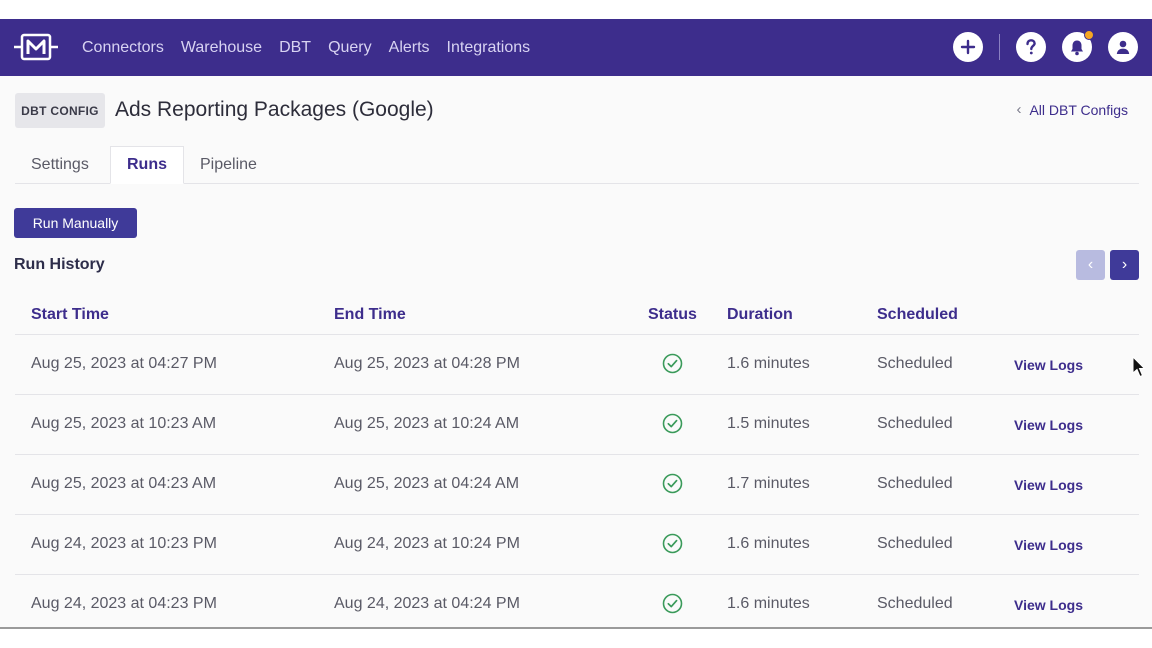 This screenshot has height=648, width=1152. What do you see at coordinates (672, 315) in the screenshot?
I see `column-status: Status` at bounding box center [672, 315].